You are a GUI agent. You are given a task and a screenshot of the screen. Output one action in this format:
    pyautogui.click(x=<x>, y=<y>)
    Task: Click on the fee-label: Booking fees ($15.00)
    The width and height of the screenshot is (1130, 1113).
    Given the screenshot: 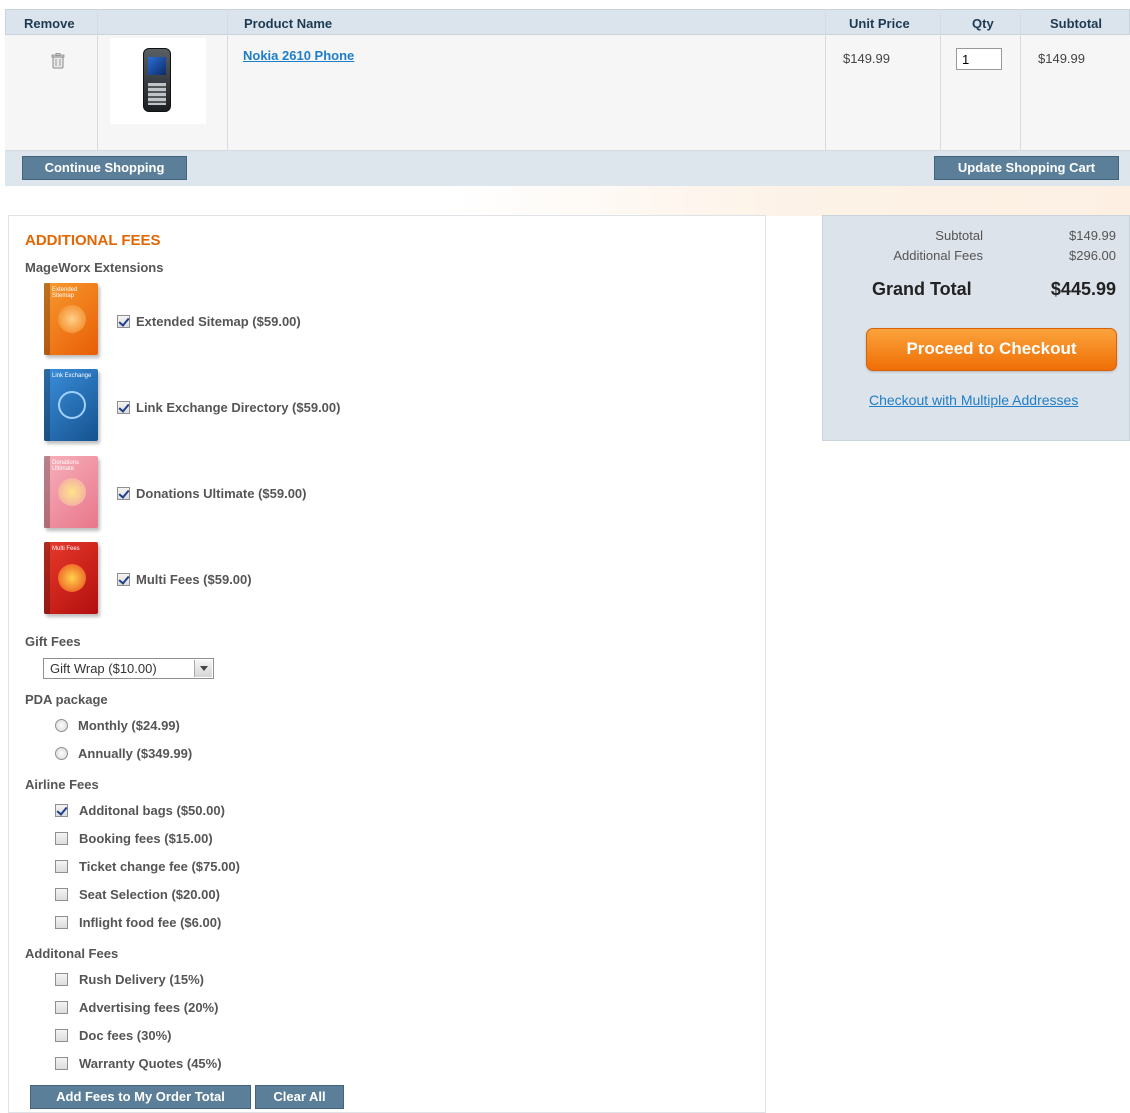 What is the action you would take?
    pyautogui.click(x=146, y=838)
    